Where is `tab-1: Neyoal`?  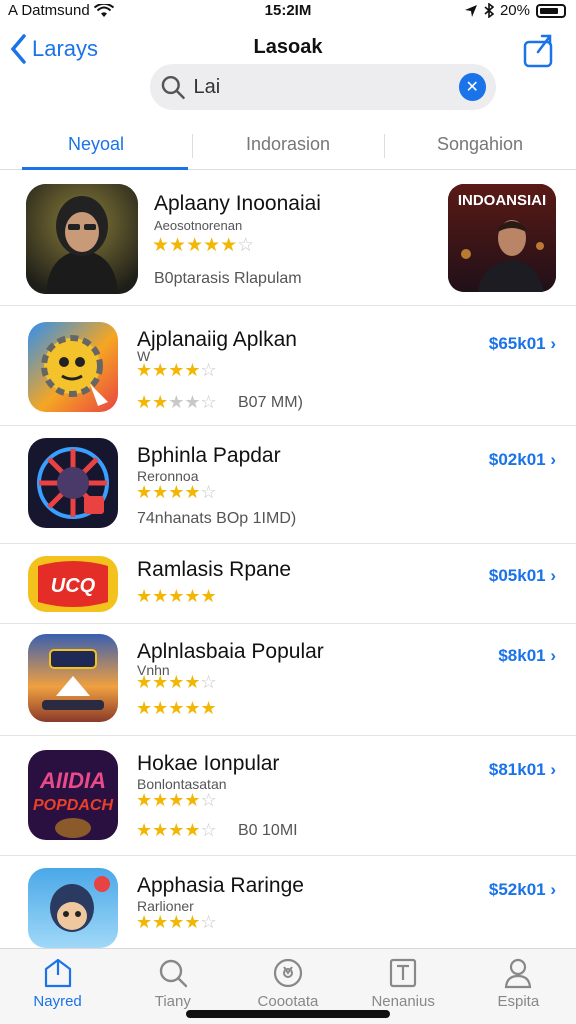
tab-1: Neyoal is located at coordinates (96, 146).